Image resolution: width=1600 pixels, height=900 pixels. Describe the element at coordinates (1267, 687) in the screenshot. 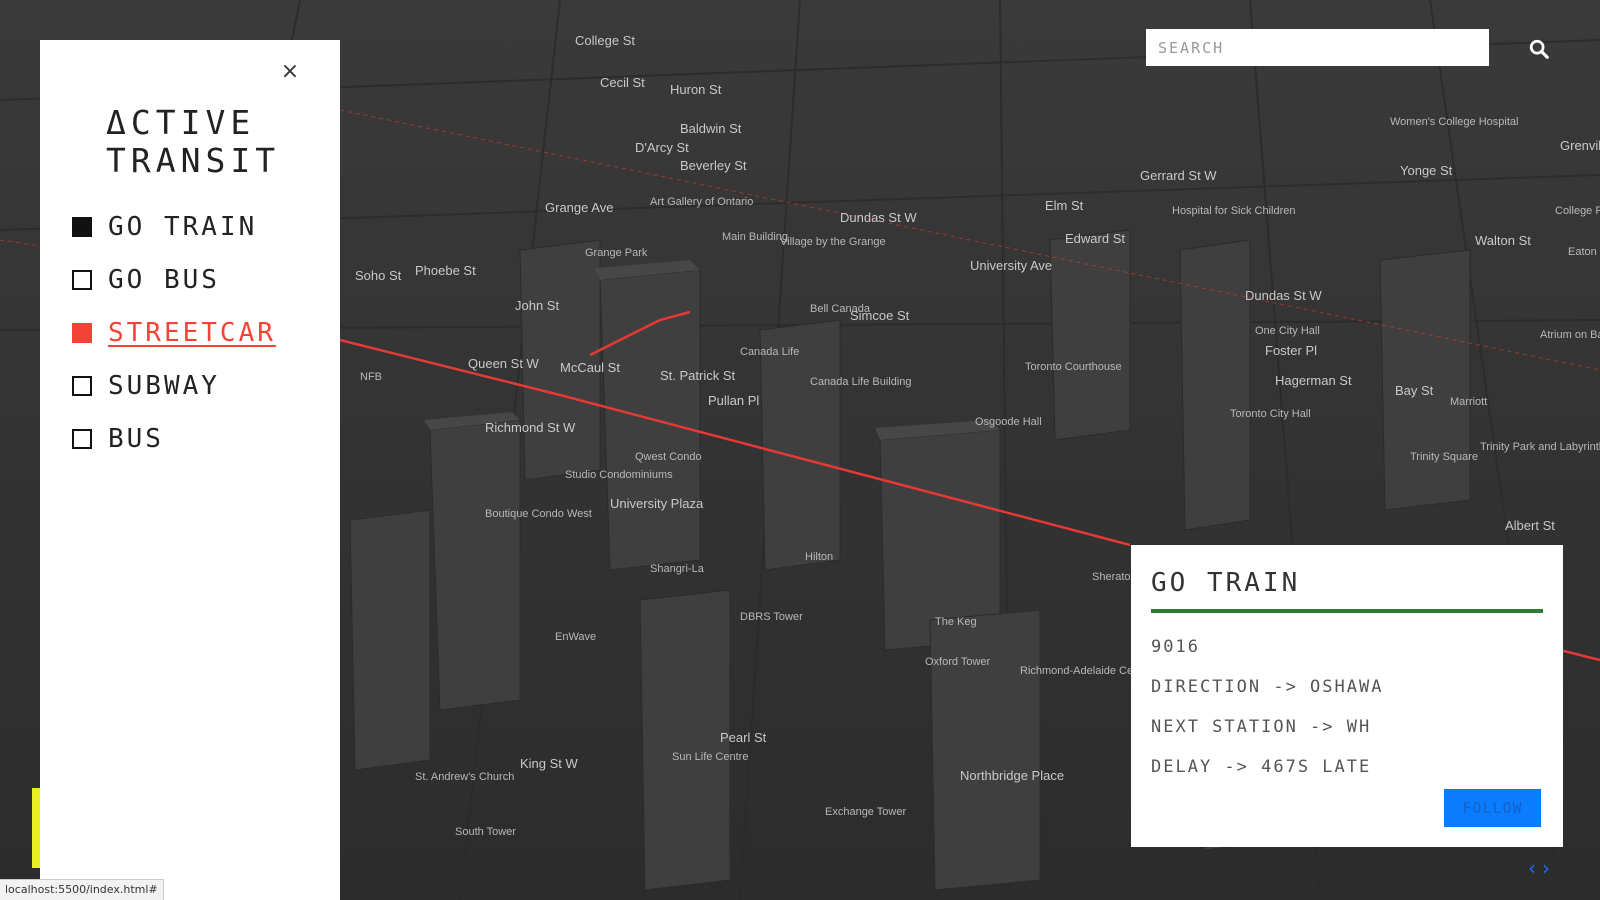

I see `direction-text: DIRECTION -> OSHAWA` at that location.